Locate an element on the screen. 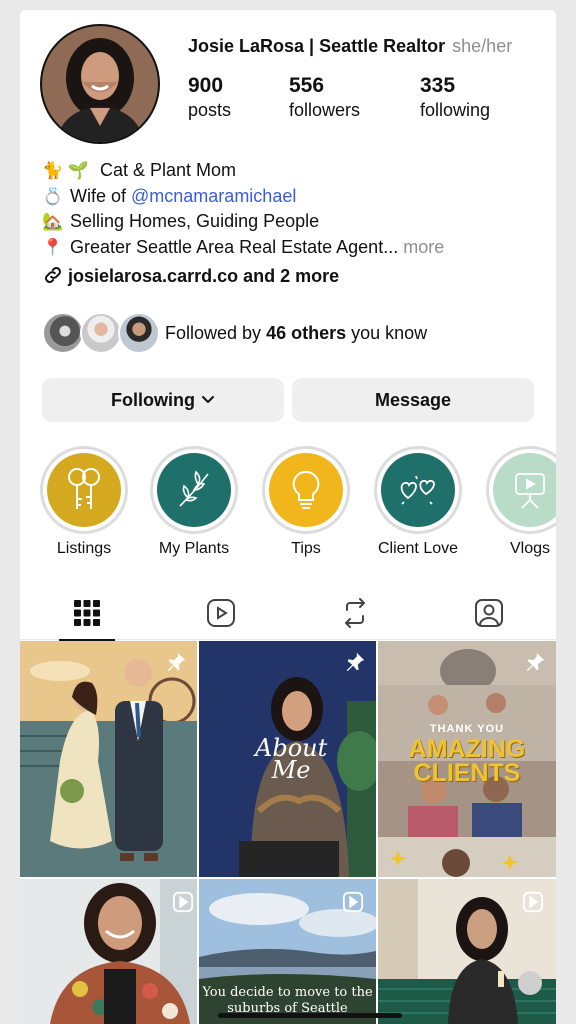  amazing-clients-text: AMAZING CLIENTS is located at coordinates (467, 761).